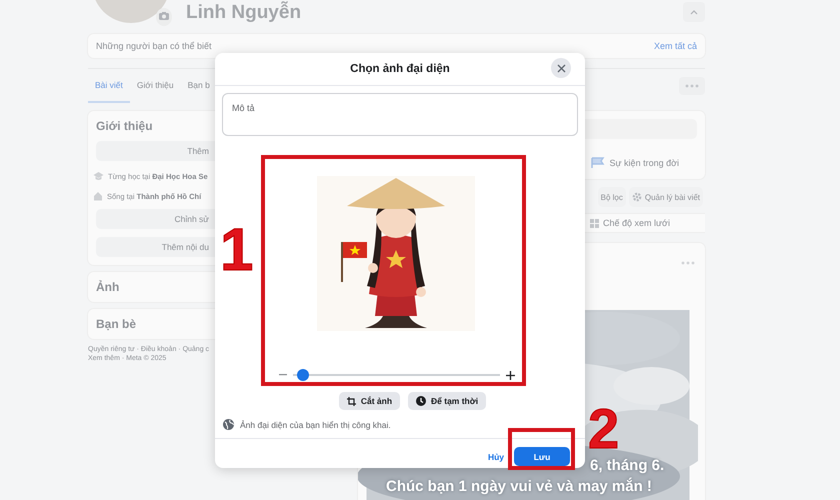  What do you see at coordinates (604, 429) in the screenshot?
I see `step-number: 2` at bounding box center [604, 429].